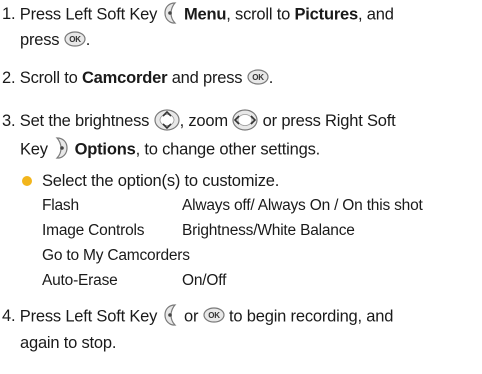 The height and width of the screenshot is (374, 482). Describe the element at coordinates (84, 121) in the screenshot. I see `step-text: Set the brightness` at that location.